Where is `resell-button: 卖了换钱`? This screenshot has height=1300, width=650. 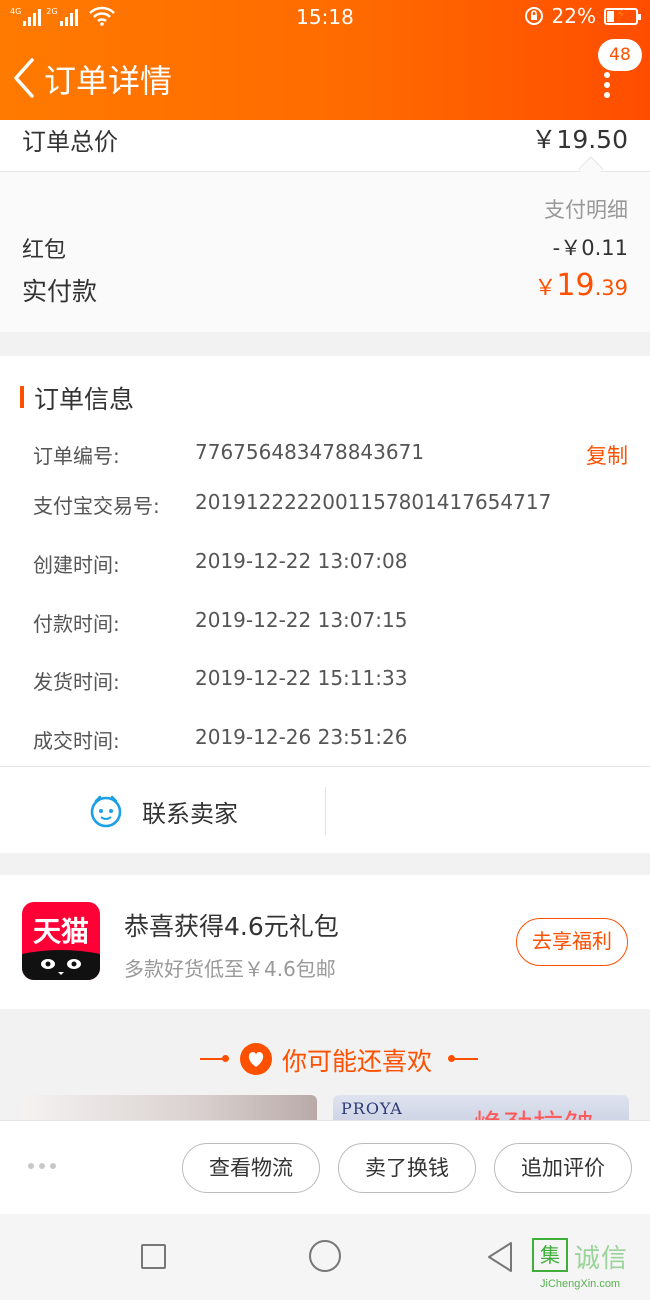 resell-button: 卖了换钱 is located at coordinates (407, 1168).